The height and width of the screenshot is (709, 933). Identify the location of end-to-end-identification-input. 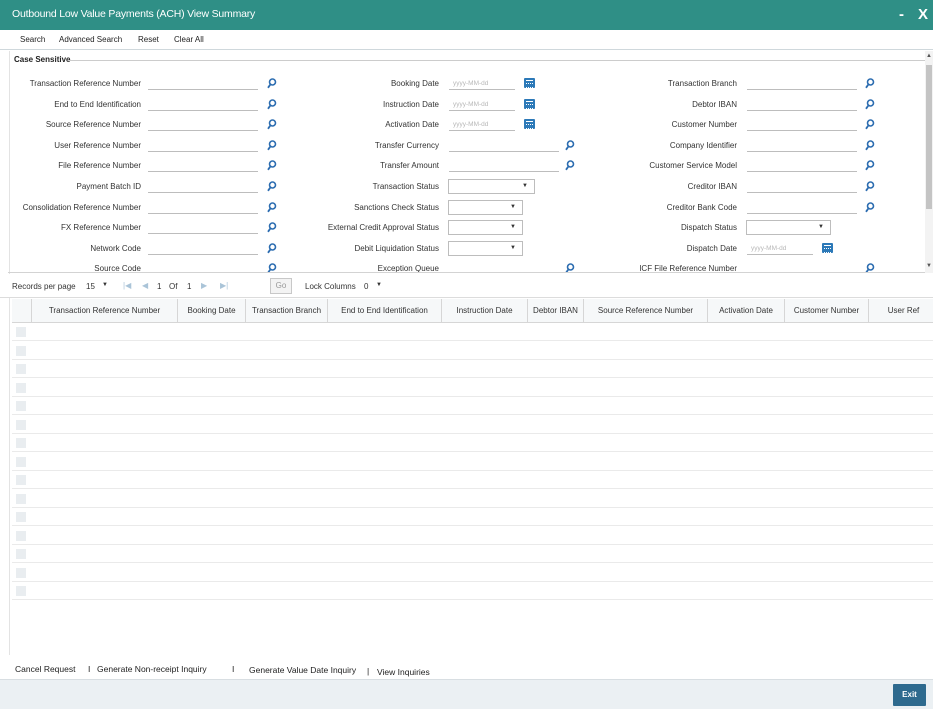
(203, 103).